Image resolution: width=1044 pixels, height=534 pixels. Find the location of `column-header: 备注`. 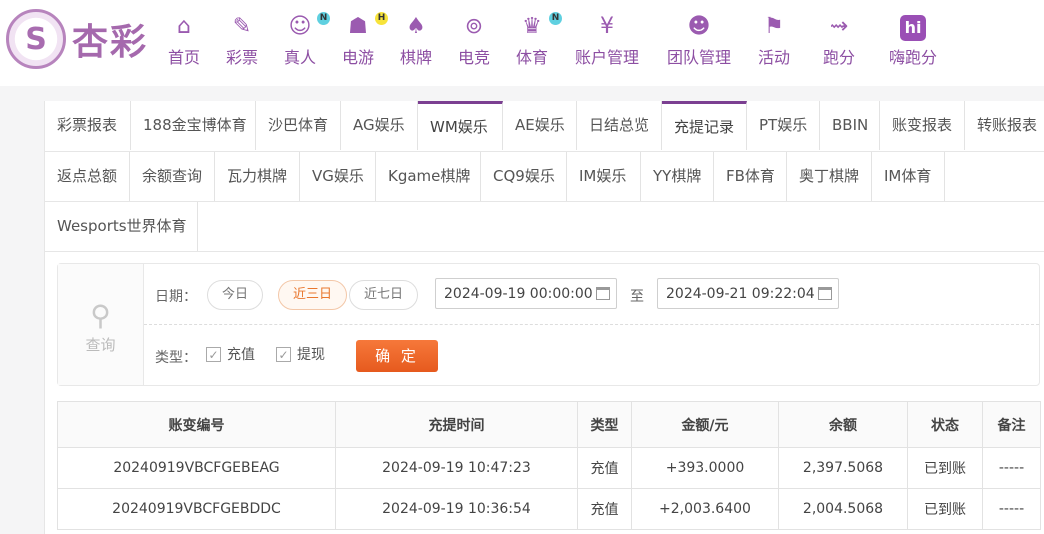

column-header: 备注 is located at coordinates (1011, 424).